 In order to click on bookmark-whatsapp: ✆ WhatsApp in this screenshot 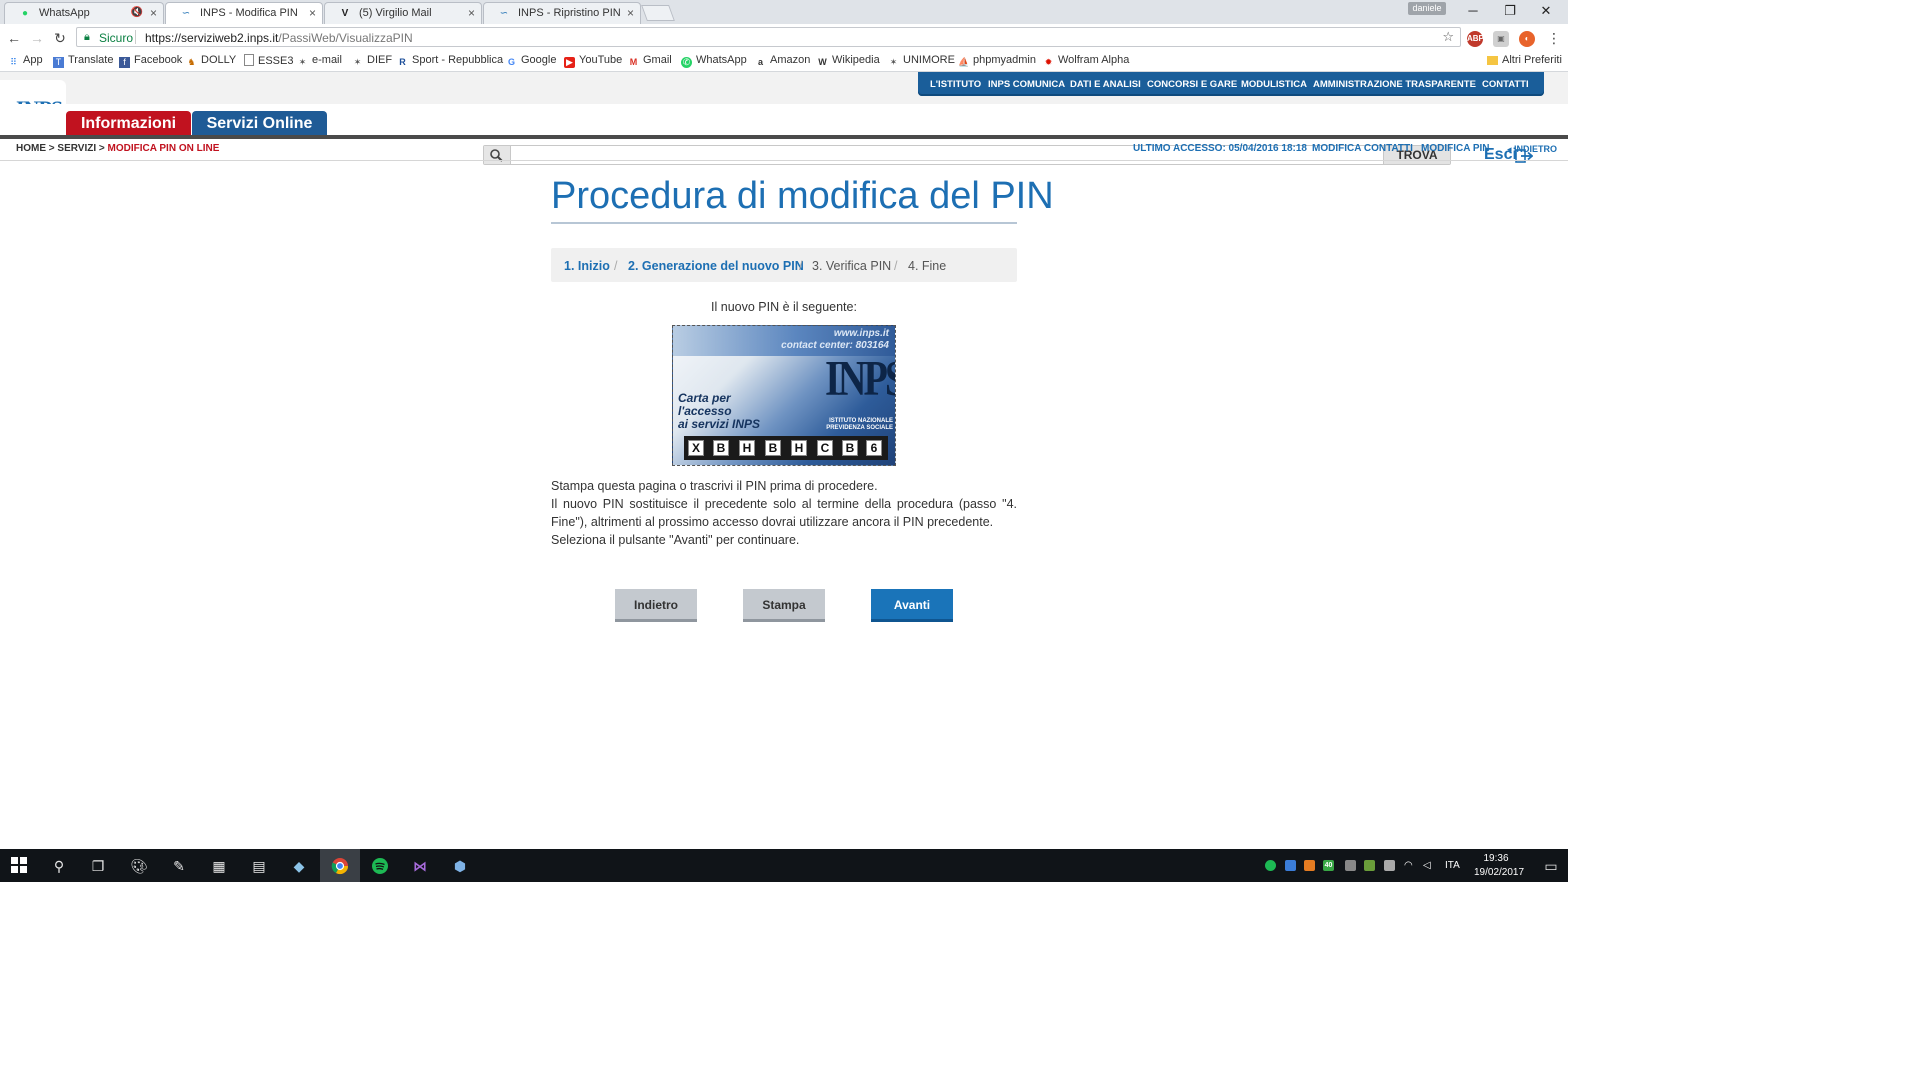, I will do `click(714, 61)`.